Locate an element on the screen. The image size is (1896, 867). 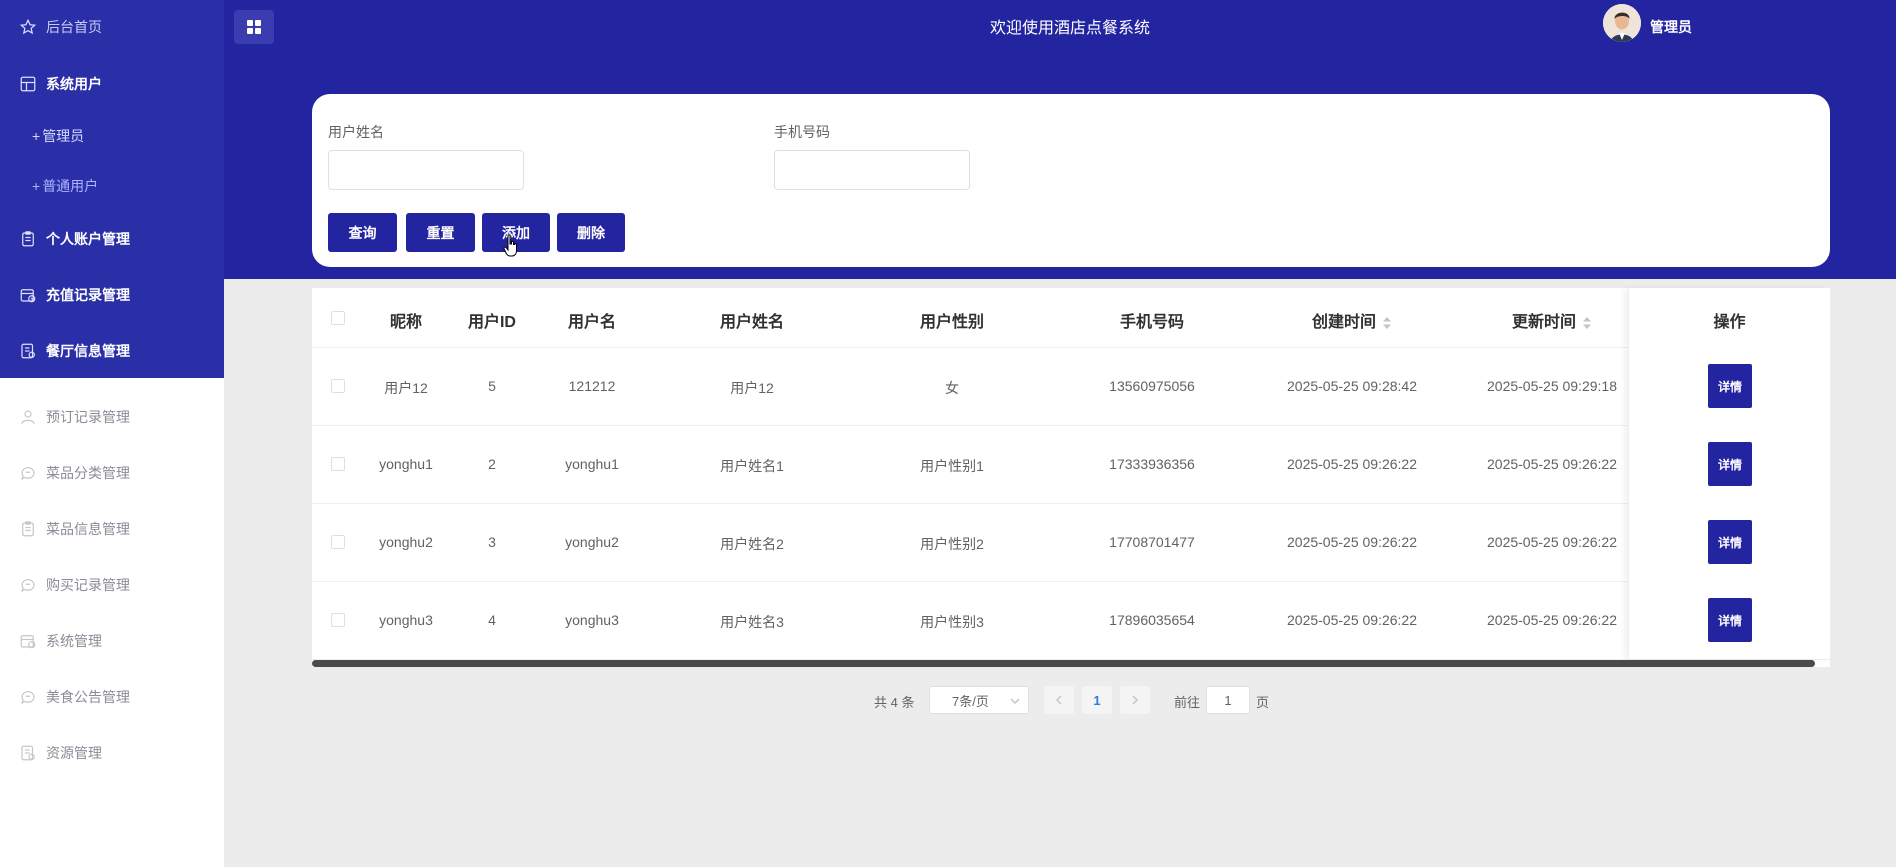
next-page-button is located at coordinates (1135, 700).